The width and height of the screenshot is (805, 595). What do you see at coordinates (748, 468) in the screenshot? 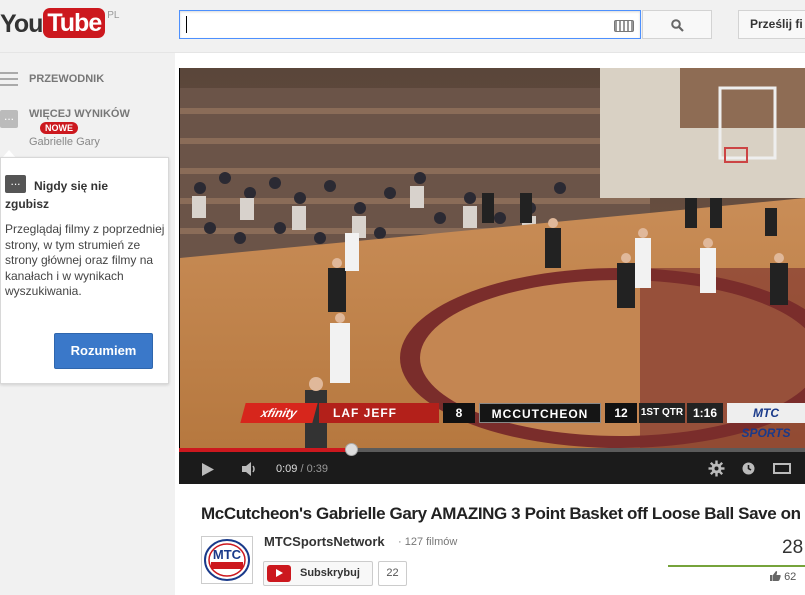
I see `watch-later-clock-icon` at bounding box center [748, 468].